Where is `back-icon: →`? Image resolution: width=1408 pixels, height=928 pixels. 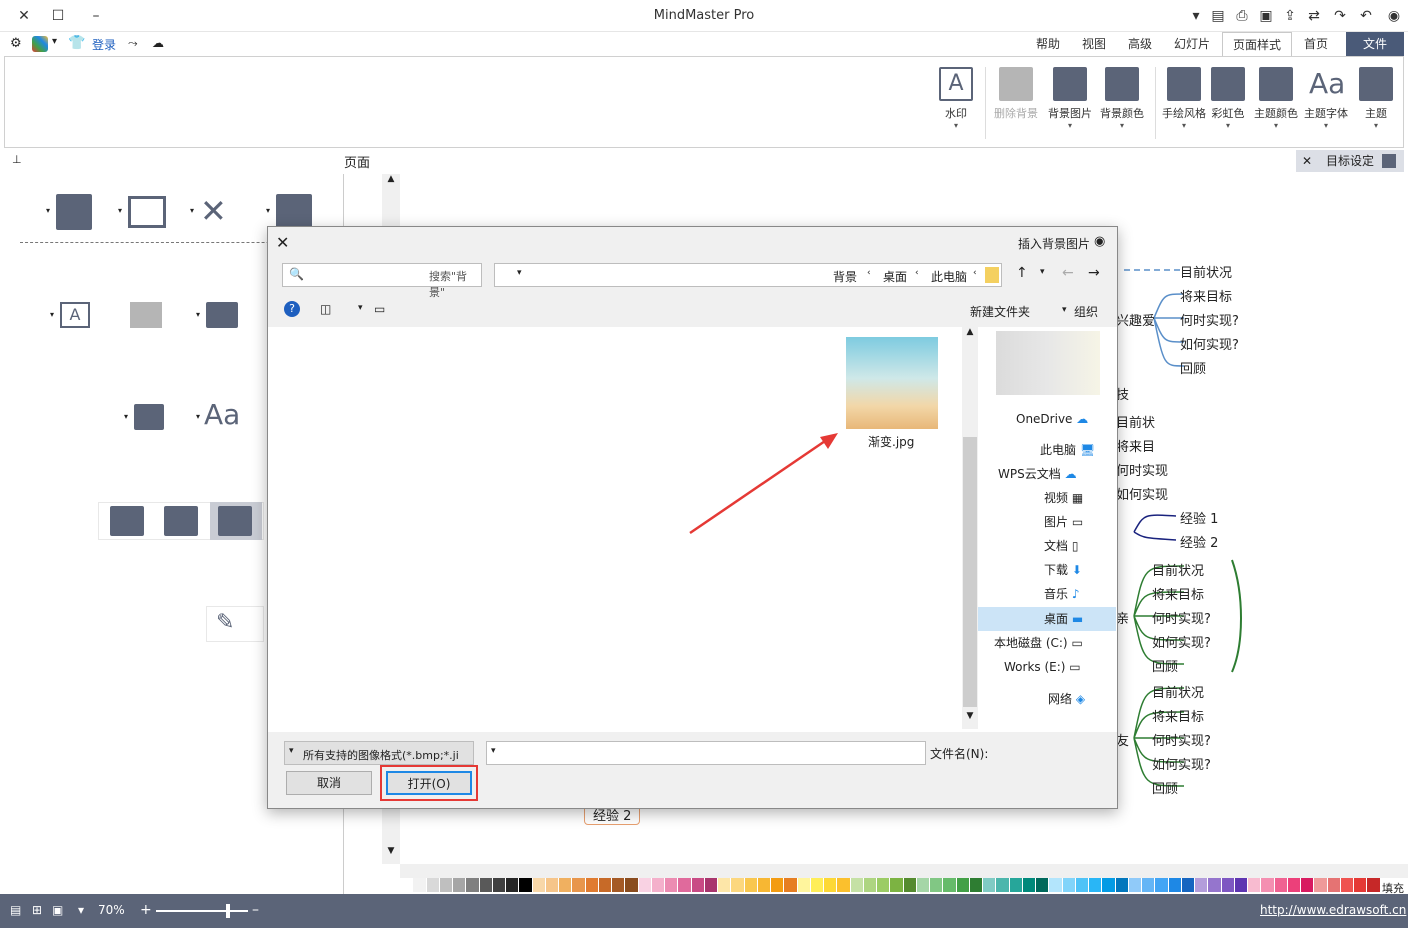
back-icon: → is located at coordinates (1094, 273).